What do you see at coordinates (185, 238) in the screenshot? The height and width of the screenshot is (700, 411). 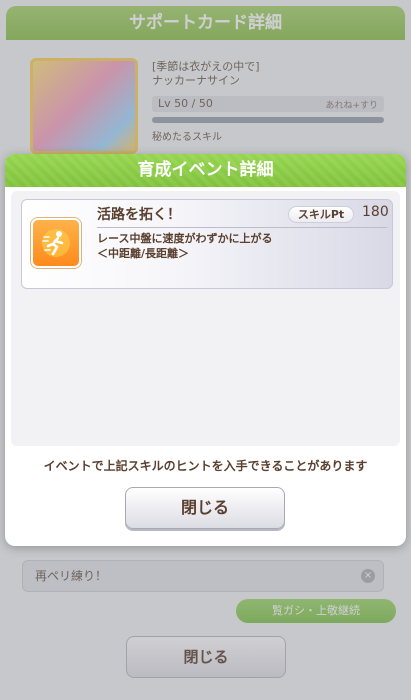 I see `skill-description-line1: レース中盤に速度がわずかに上がる` at bounding box center [185, 238].